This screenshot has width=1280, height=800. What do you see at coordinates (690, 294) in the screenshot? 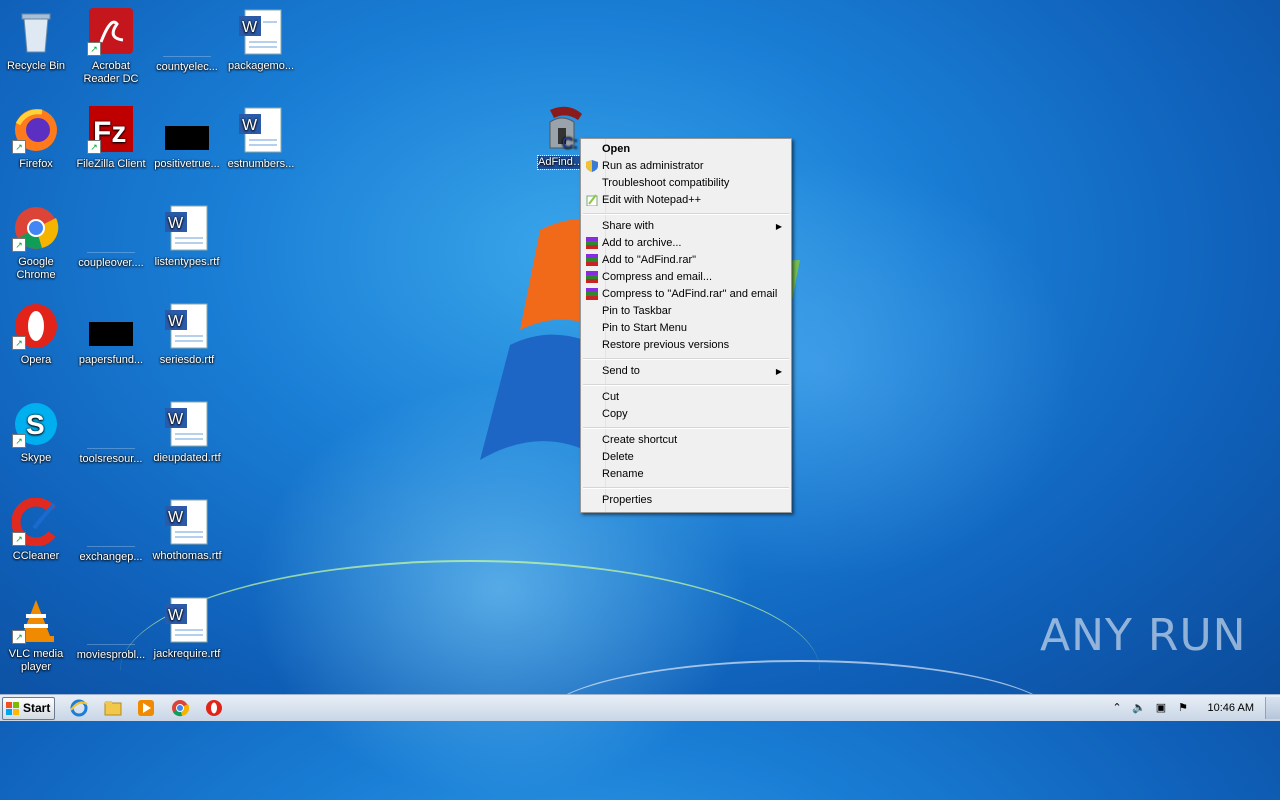
I see `menu-item-label: Compress to "AdFind.rar" and email` at bounding box center [690, 294].